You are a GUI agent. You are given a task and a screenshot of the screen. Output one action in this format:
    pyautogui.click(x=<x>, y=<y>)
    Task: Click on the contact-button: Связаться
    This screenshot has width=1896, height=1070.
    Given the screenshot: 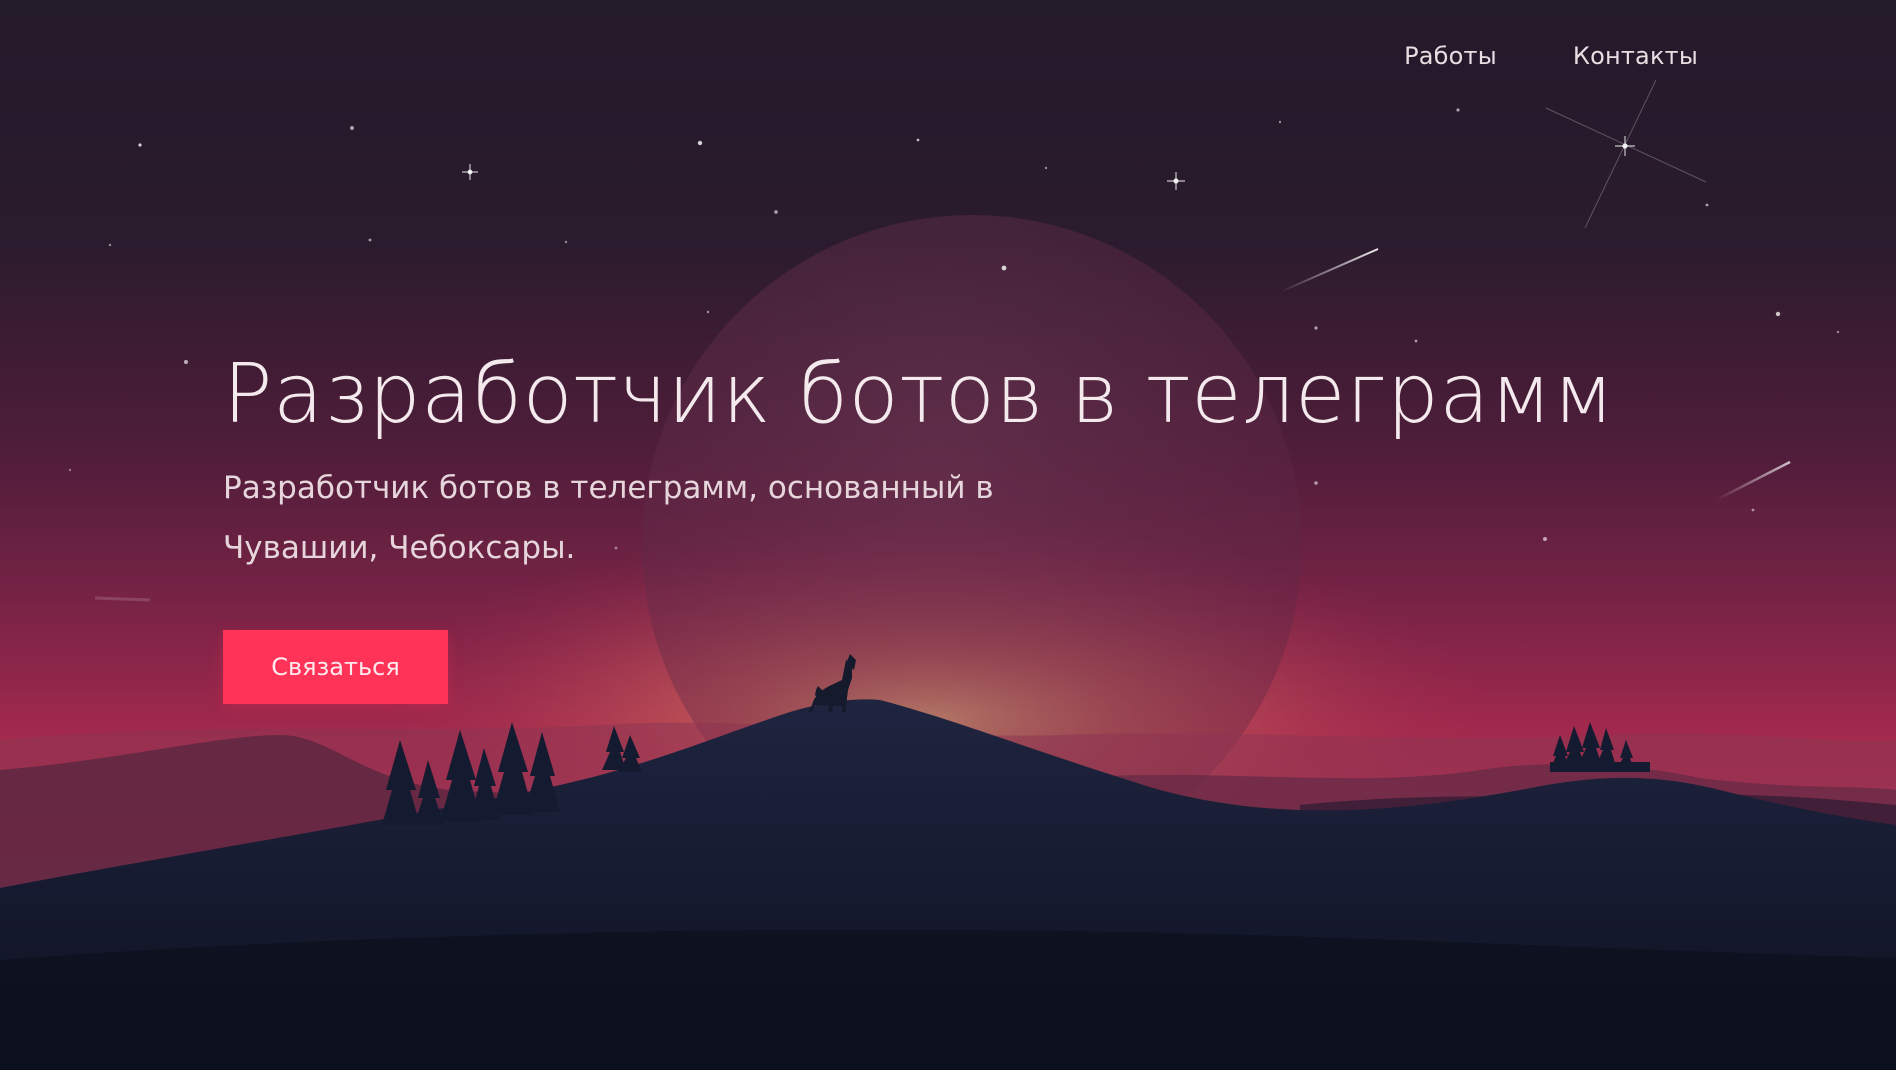 What is the action you would take?
    pyautogui.click(x=335, y=667)
    